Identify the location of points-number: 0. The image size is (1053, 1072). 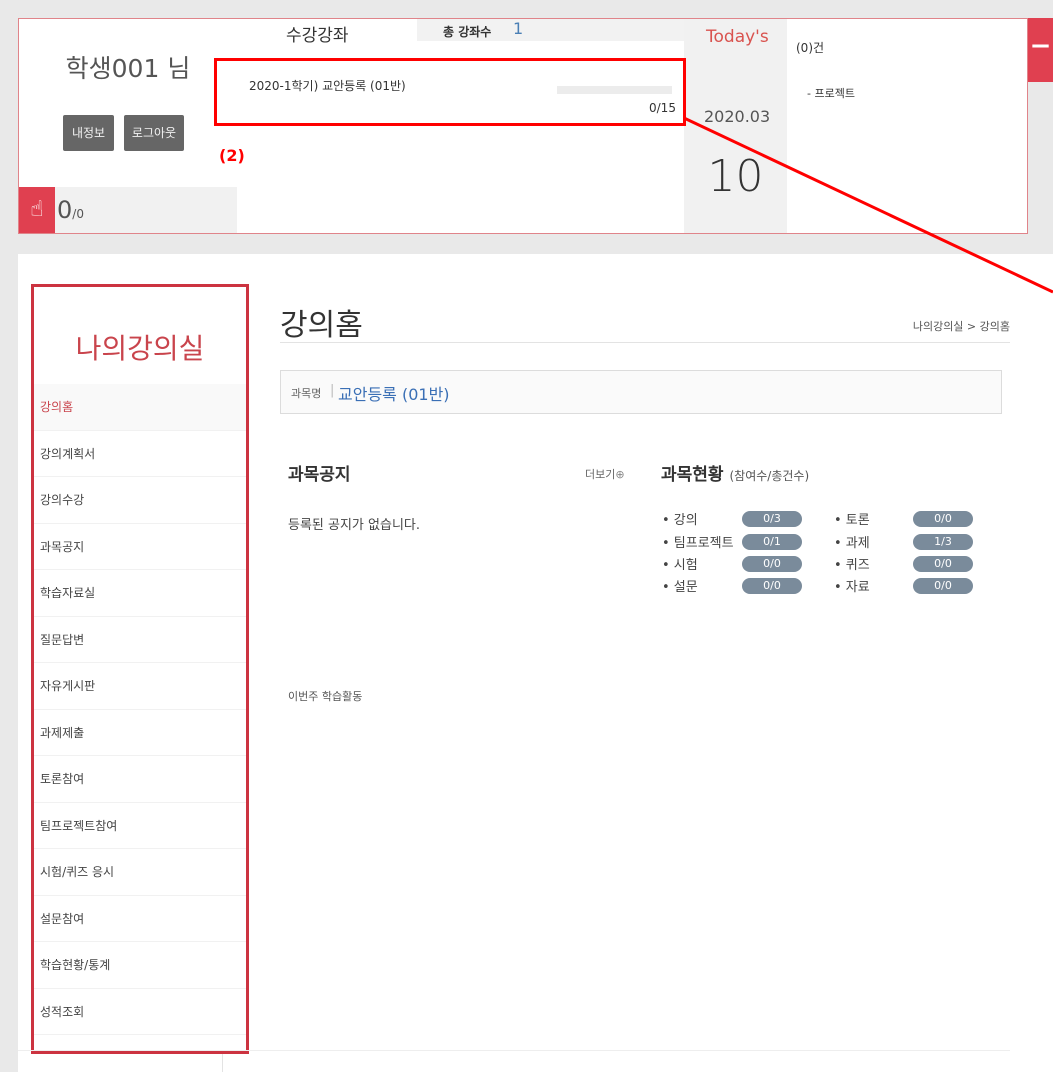
(65, 210).